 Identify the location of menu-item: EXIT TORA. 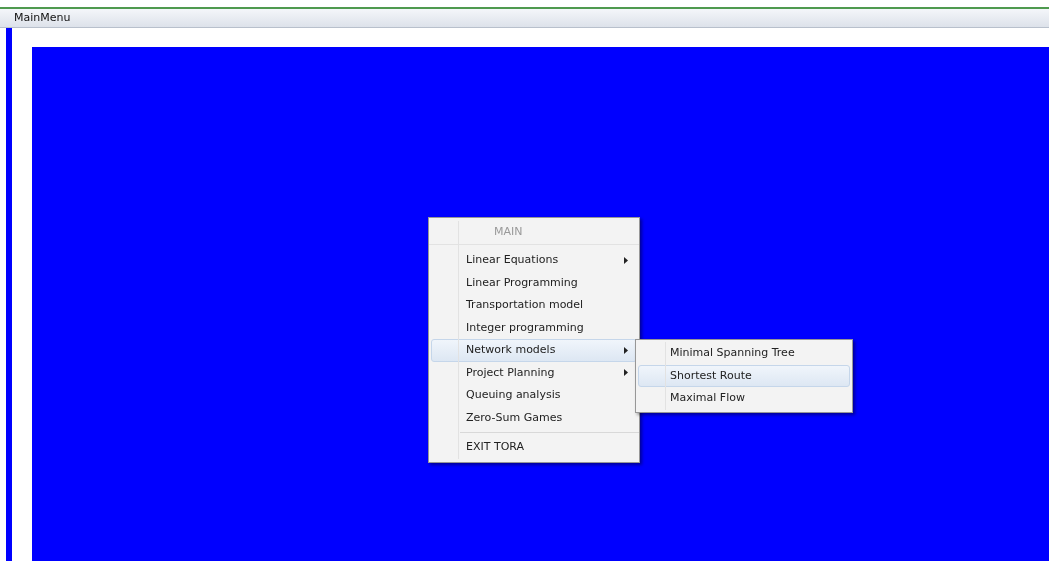
(534, 447).